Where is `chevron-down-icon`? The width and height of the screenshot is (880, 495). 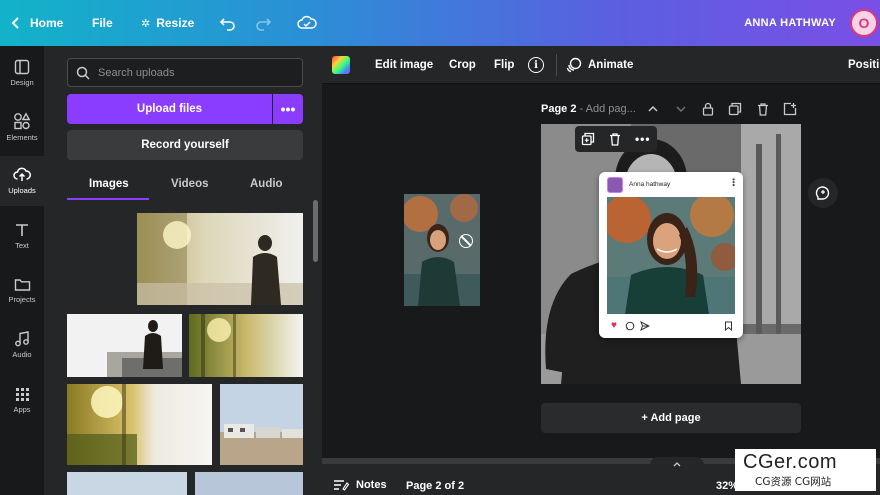
chevron-down-icon is located at coordinates (681, 109).